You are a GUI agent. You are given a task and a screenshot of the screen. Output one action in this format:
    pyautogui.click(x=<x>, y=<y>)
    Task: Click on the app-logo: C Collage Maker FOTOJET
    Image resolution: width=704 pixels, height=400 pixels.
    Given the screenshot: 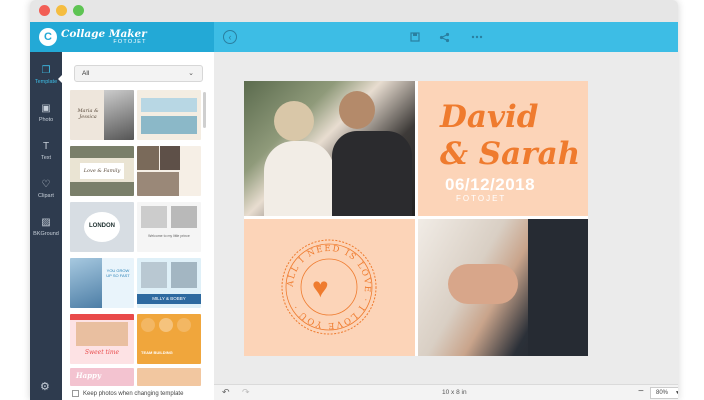 What is the action you would take?
    pyautogui.click(x=122, y=37)
    